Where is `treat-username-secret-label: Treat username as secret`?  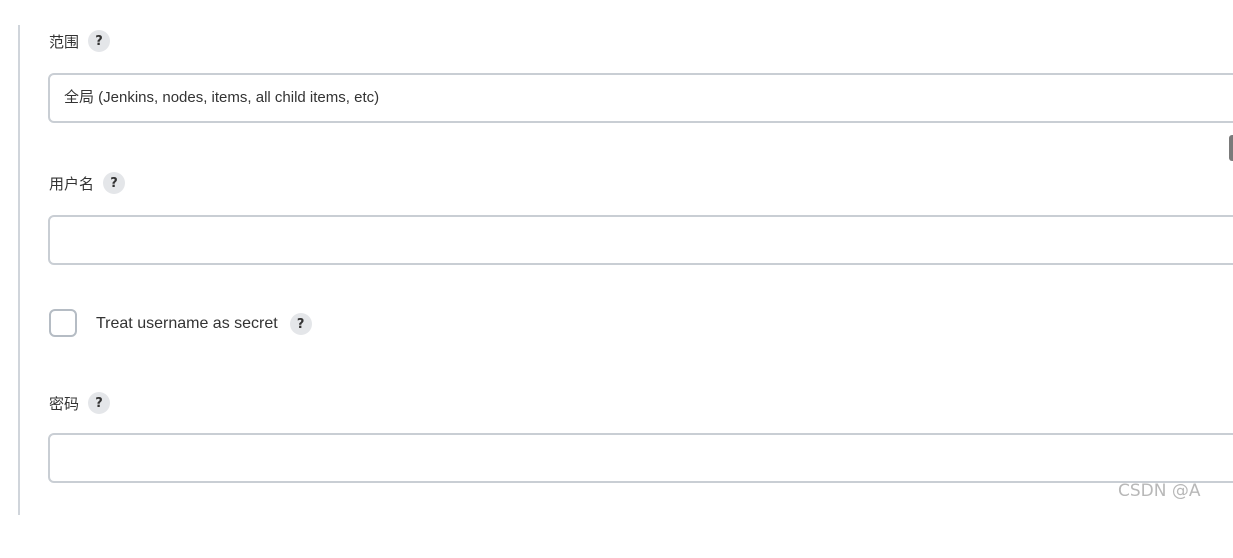
treat-username-secret-label: Treat username as secret is located at coordinates (187, 324).